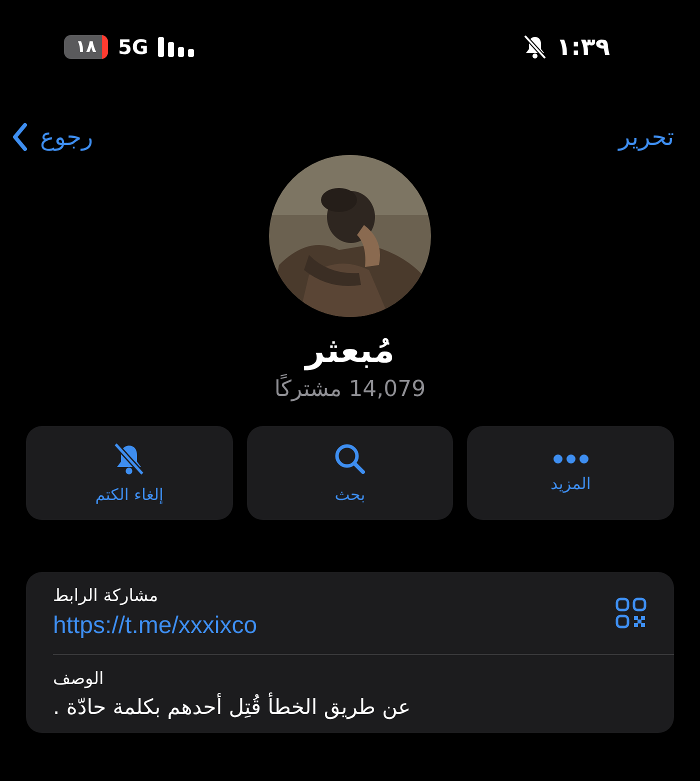  What do you see at coordinates (570, 473) in the screenshot?
I see `more-button: المزيد` at bounding box center [570, 473].